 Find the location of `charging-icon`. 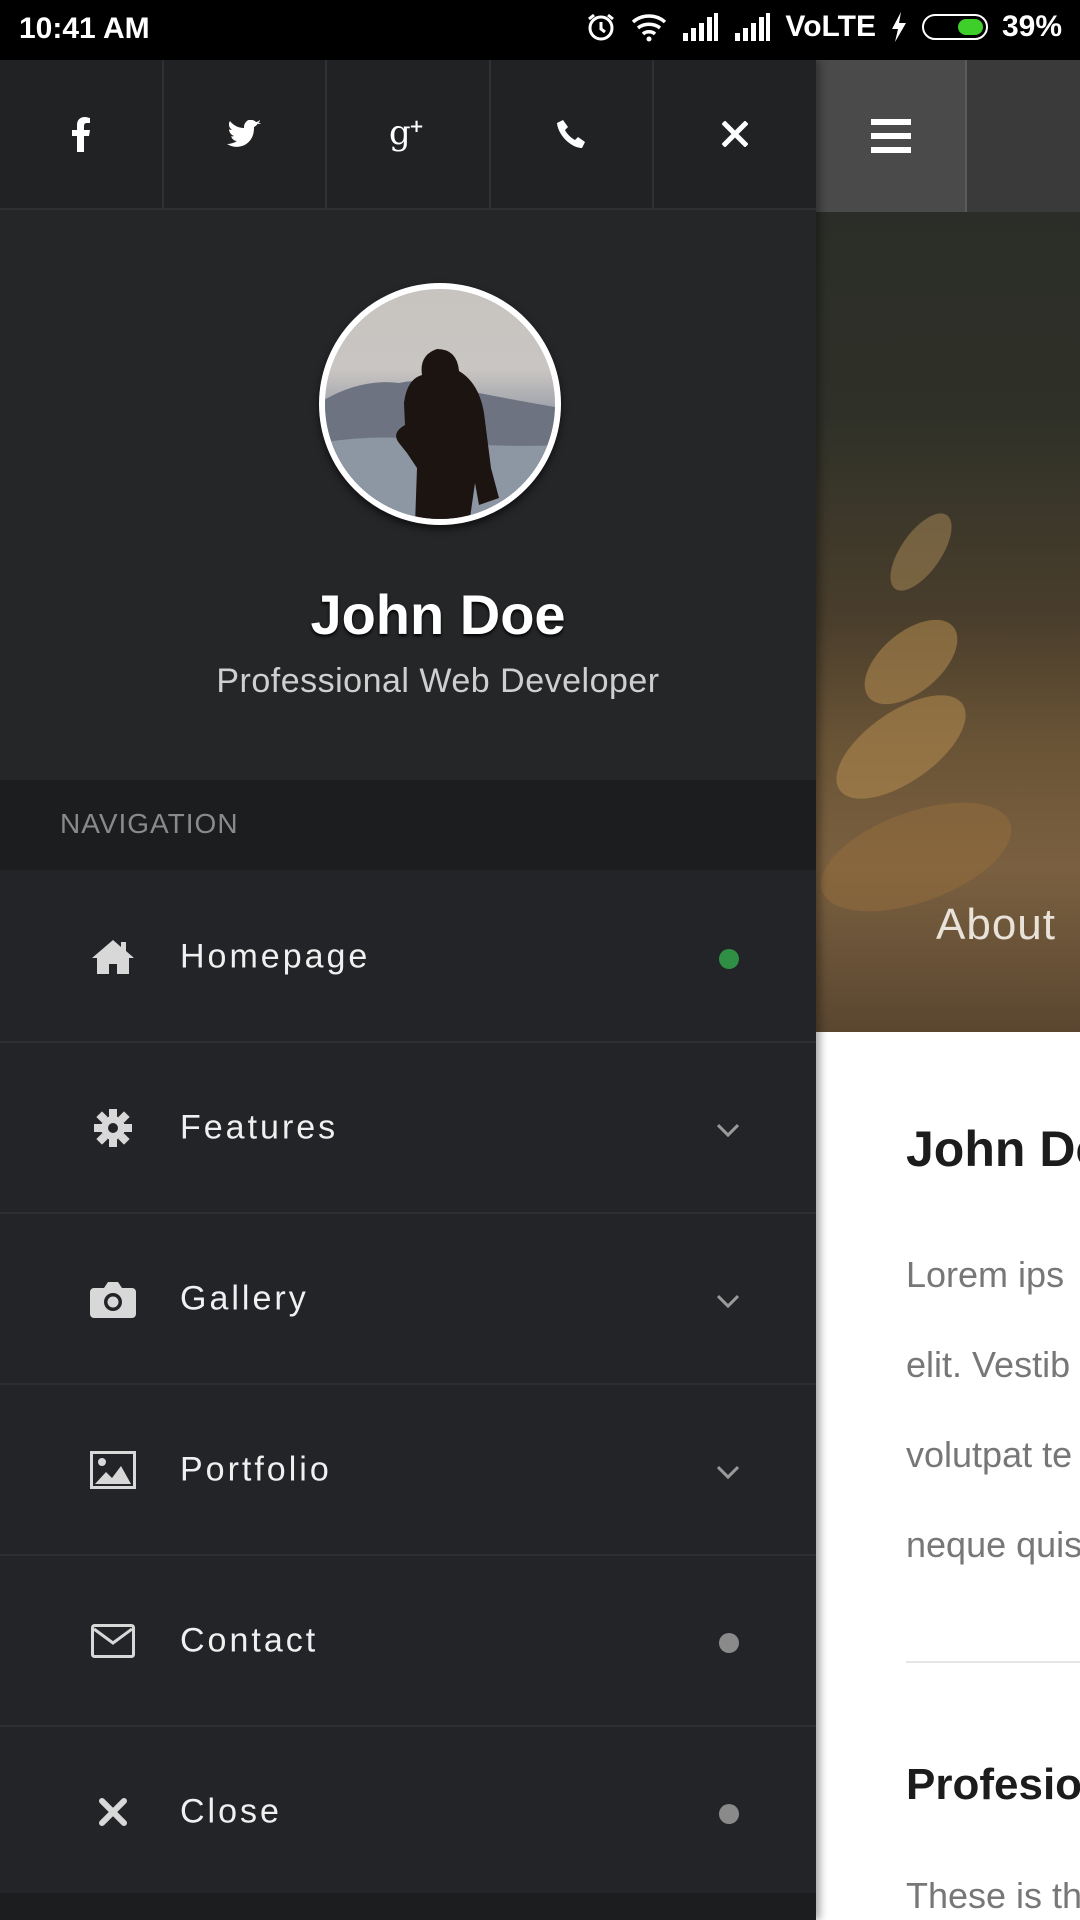

charging-icon is located at coordinates (899, 27).